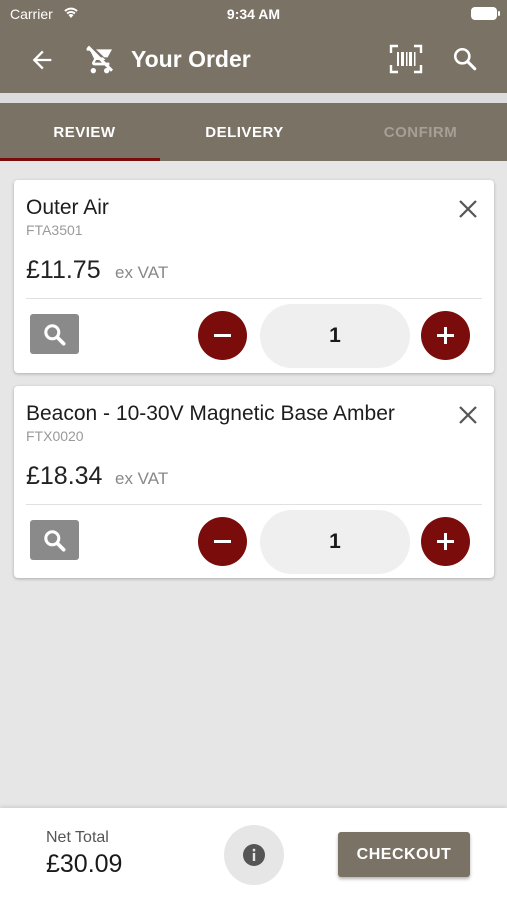  Describe the element at coordinates (253, 98) in the screenshot. I see `header-divider` at that location.